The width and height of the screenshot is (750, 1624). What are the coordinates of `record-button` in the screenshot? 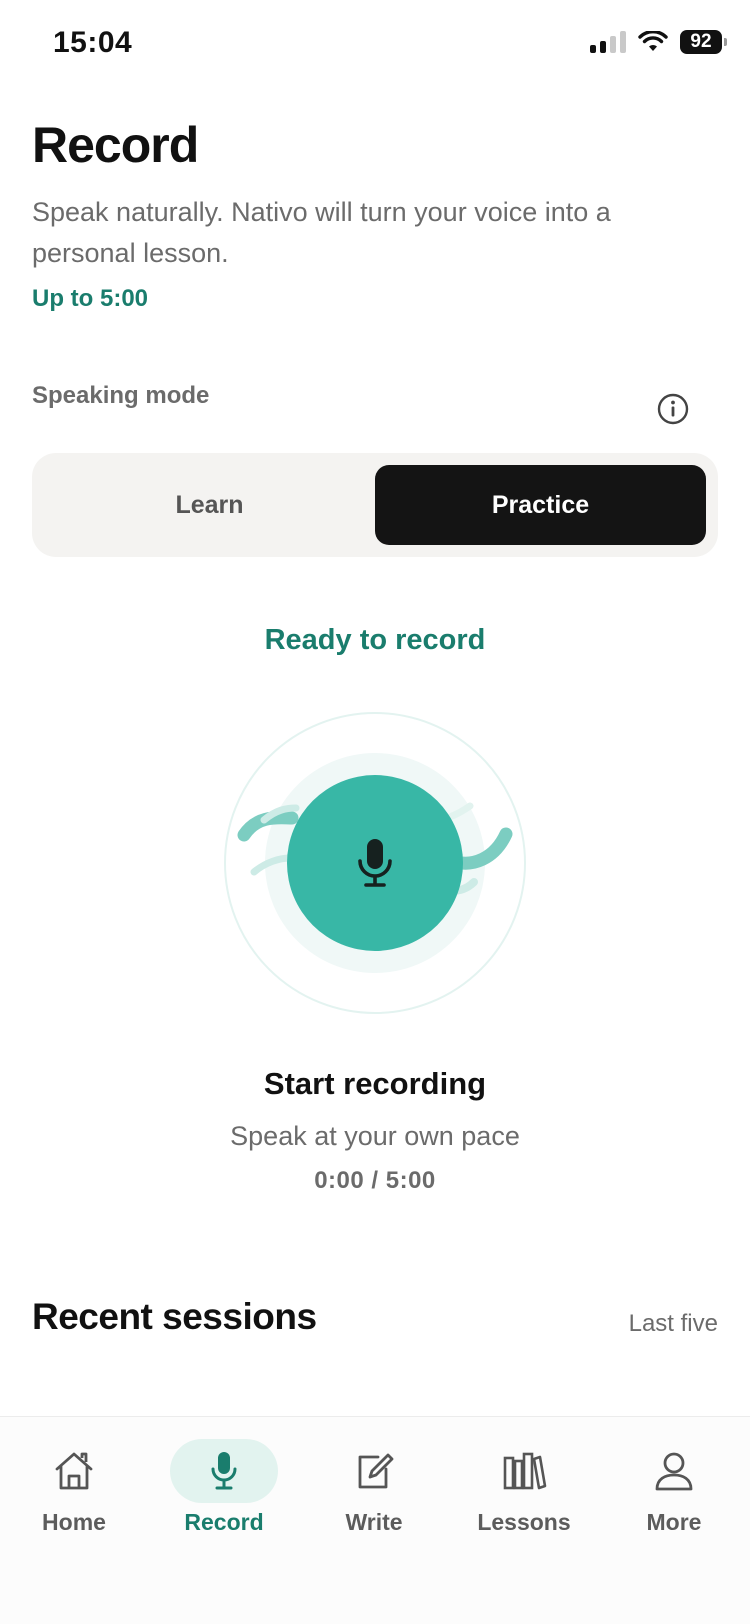 It's located at (375, 863).